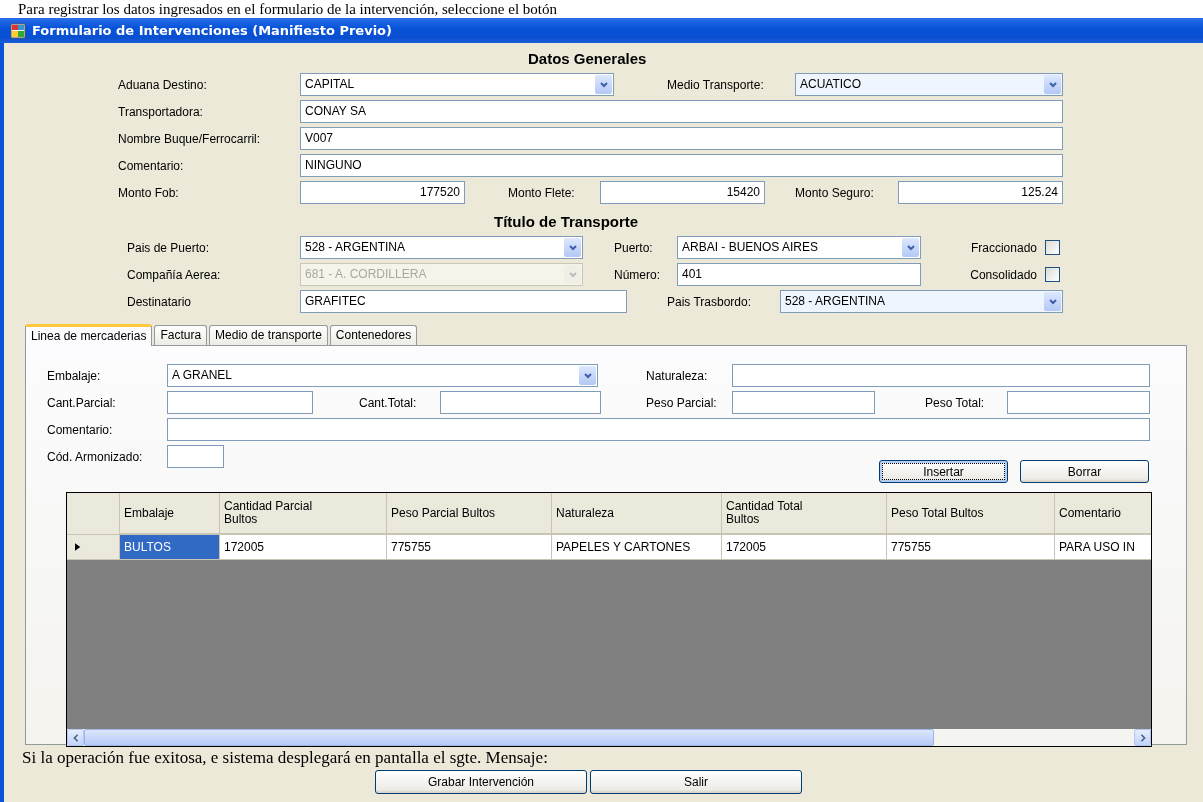  I want to click on scroll-right-icon, so click(1142, 737).